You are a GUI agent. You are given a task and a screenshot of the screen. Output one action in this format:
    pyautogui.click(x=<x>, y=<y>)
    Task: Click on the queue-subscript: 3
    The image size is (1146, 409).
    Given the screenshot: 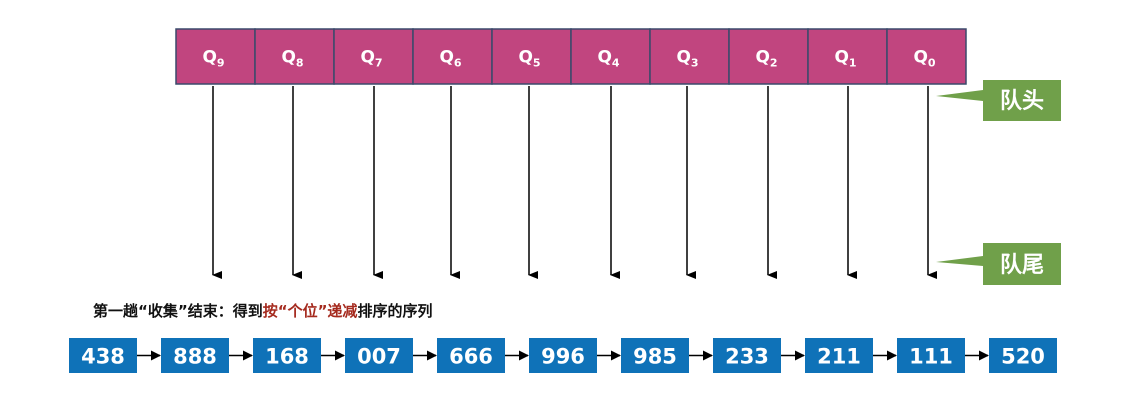 What is the action you would take?
    pyautogui.click(x=695, y=63)
    